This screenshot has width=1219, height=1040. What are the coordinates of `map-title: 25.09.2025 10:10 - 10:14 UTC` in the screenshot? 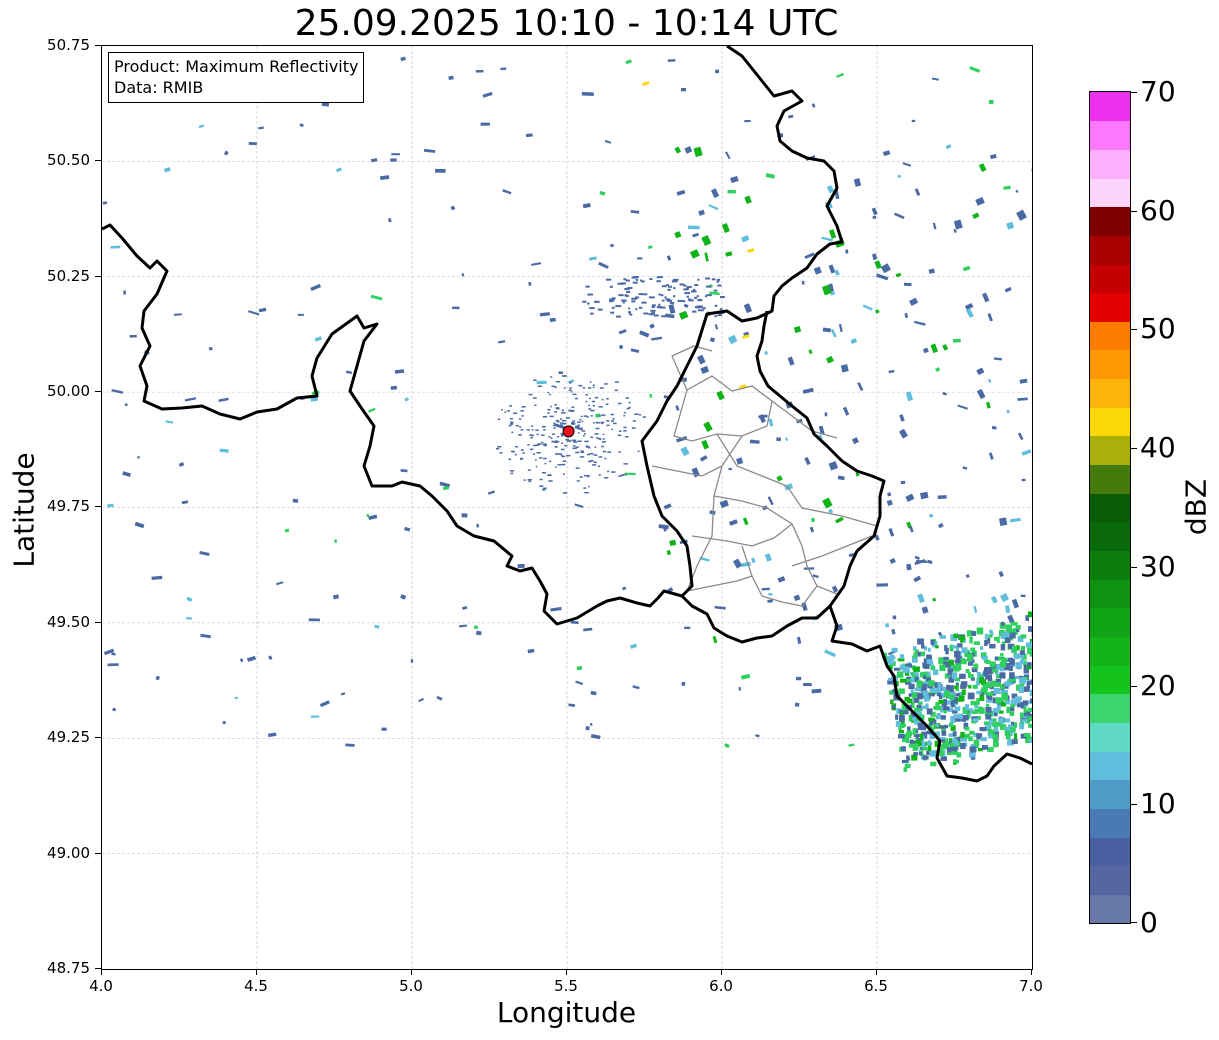 It's located at (566, 23).